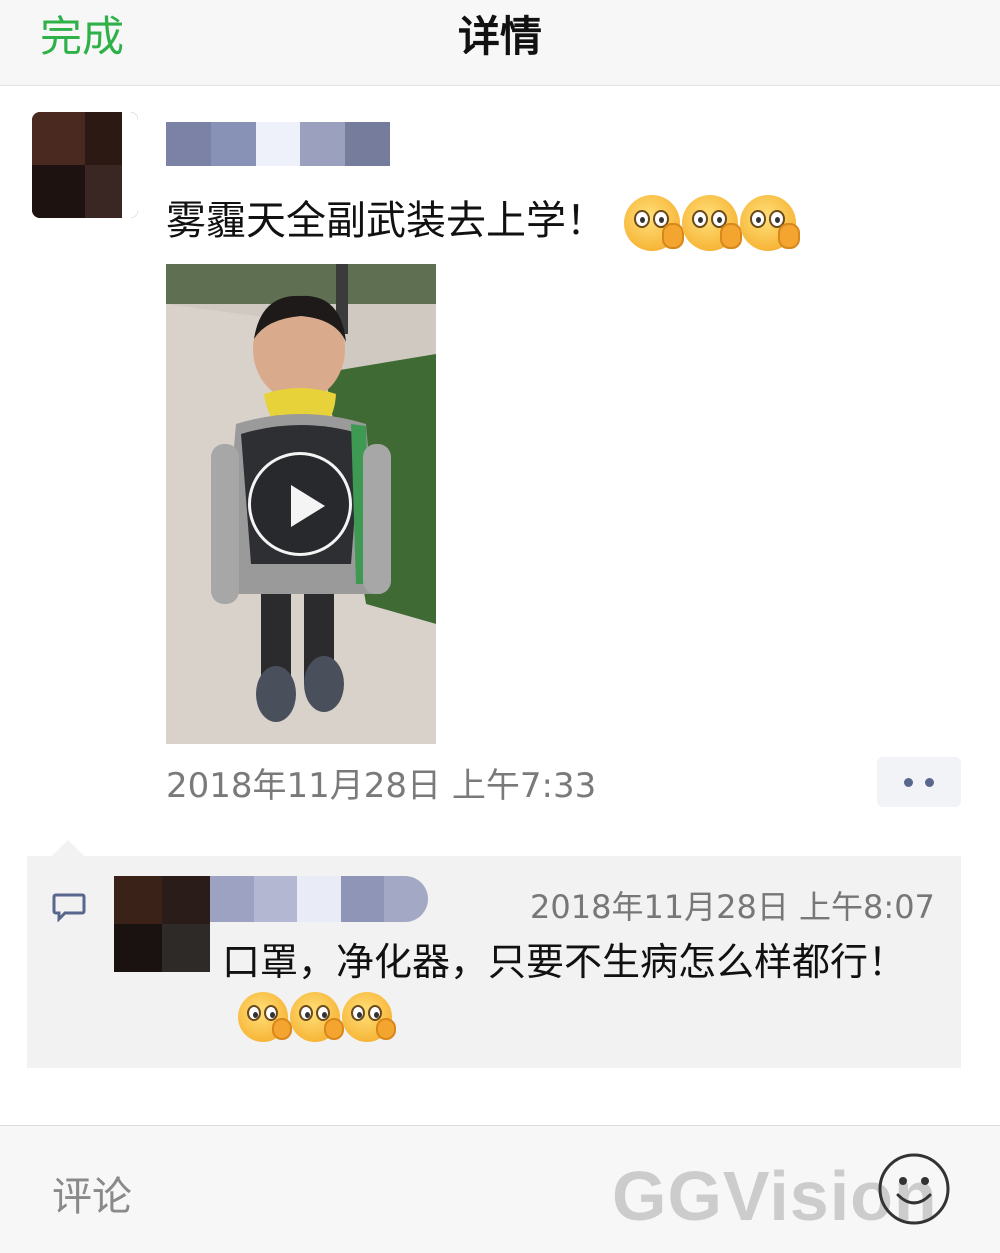 The height and width of the screenshot is (1253, 1000). Describe the element at coordinates (319, 899) in the screenshot. I see `commenter-name` at that location.